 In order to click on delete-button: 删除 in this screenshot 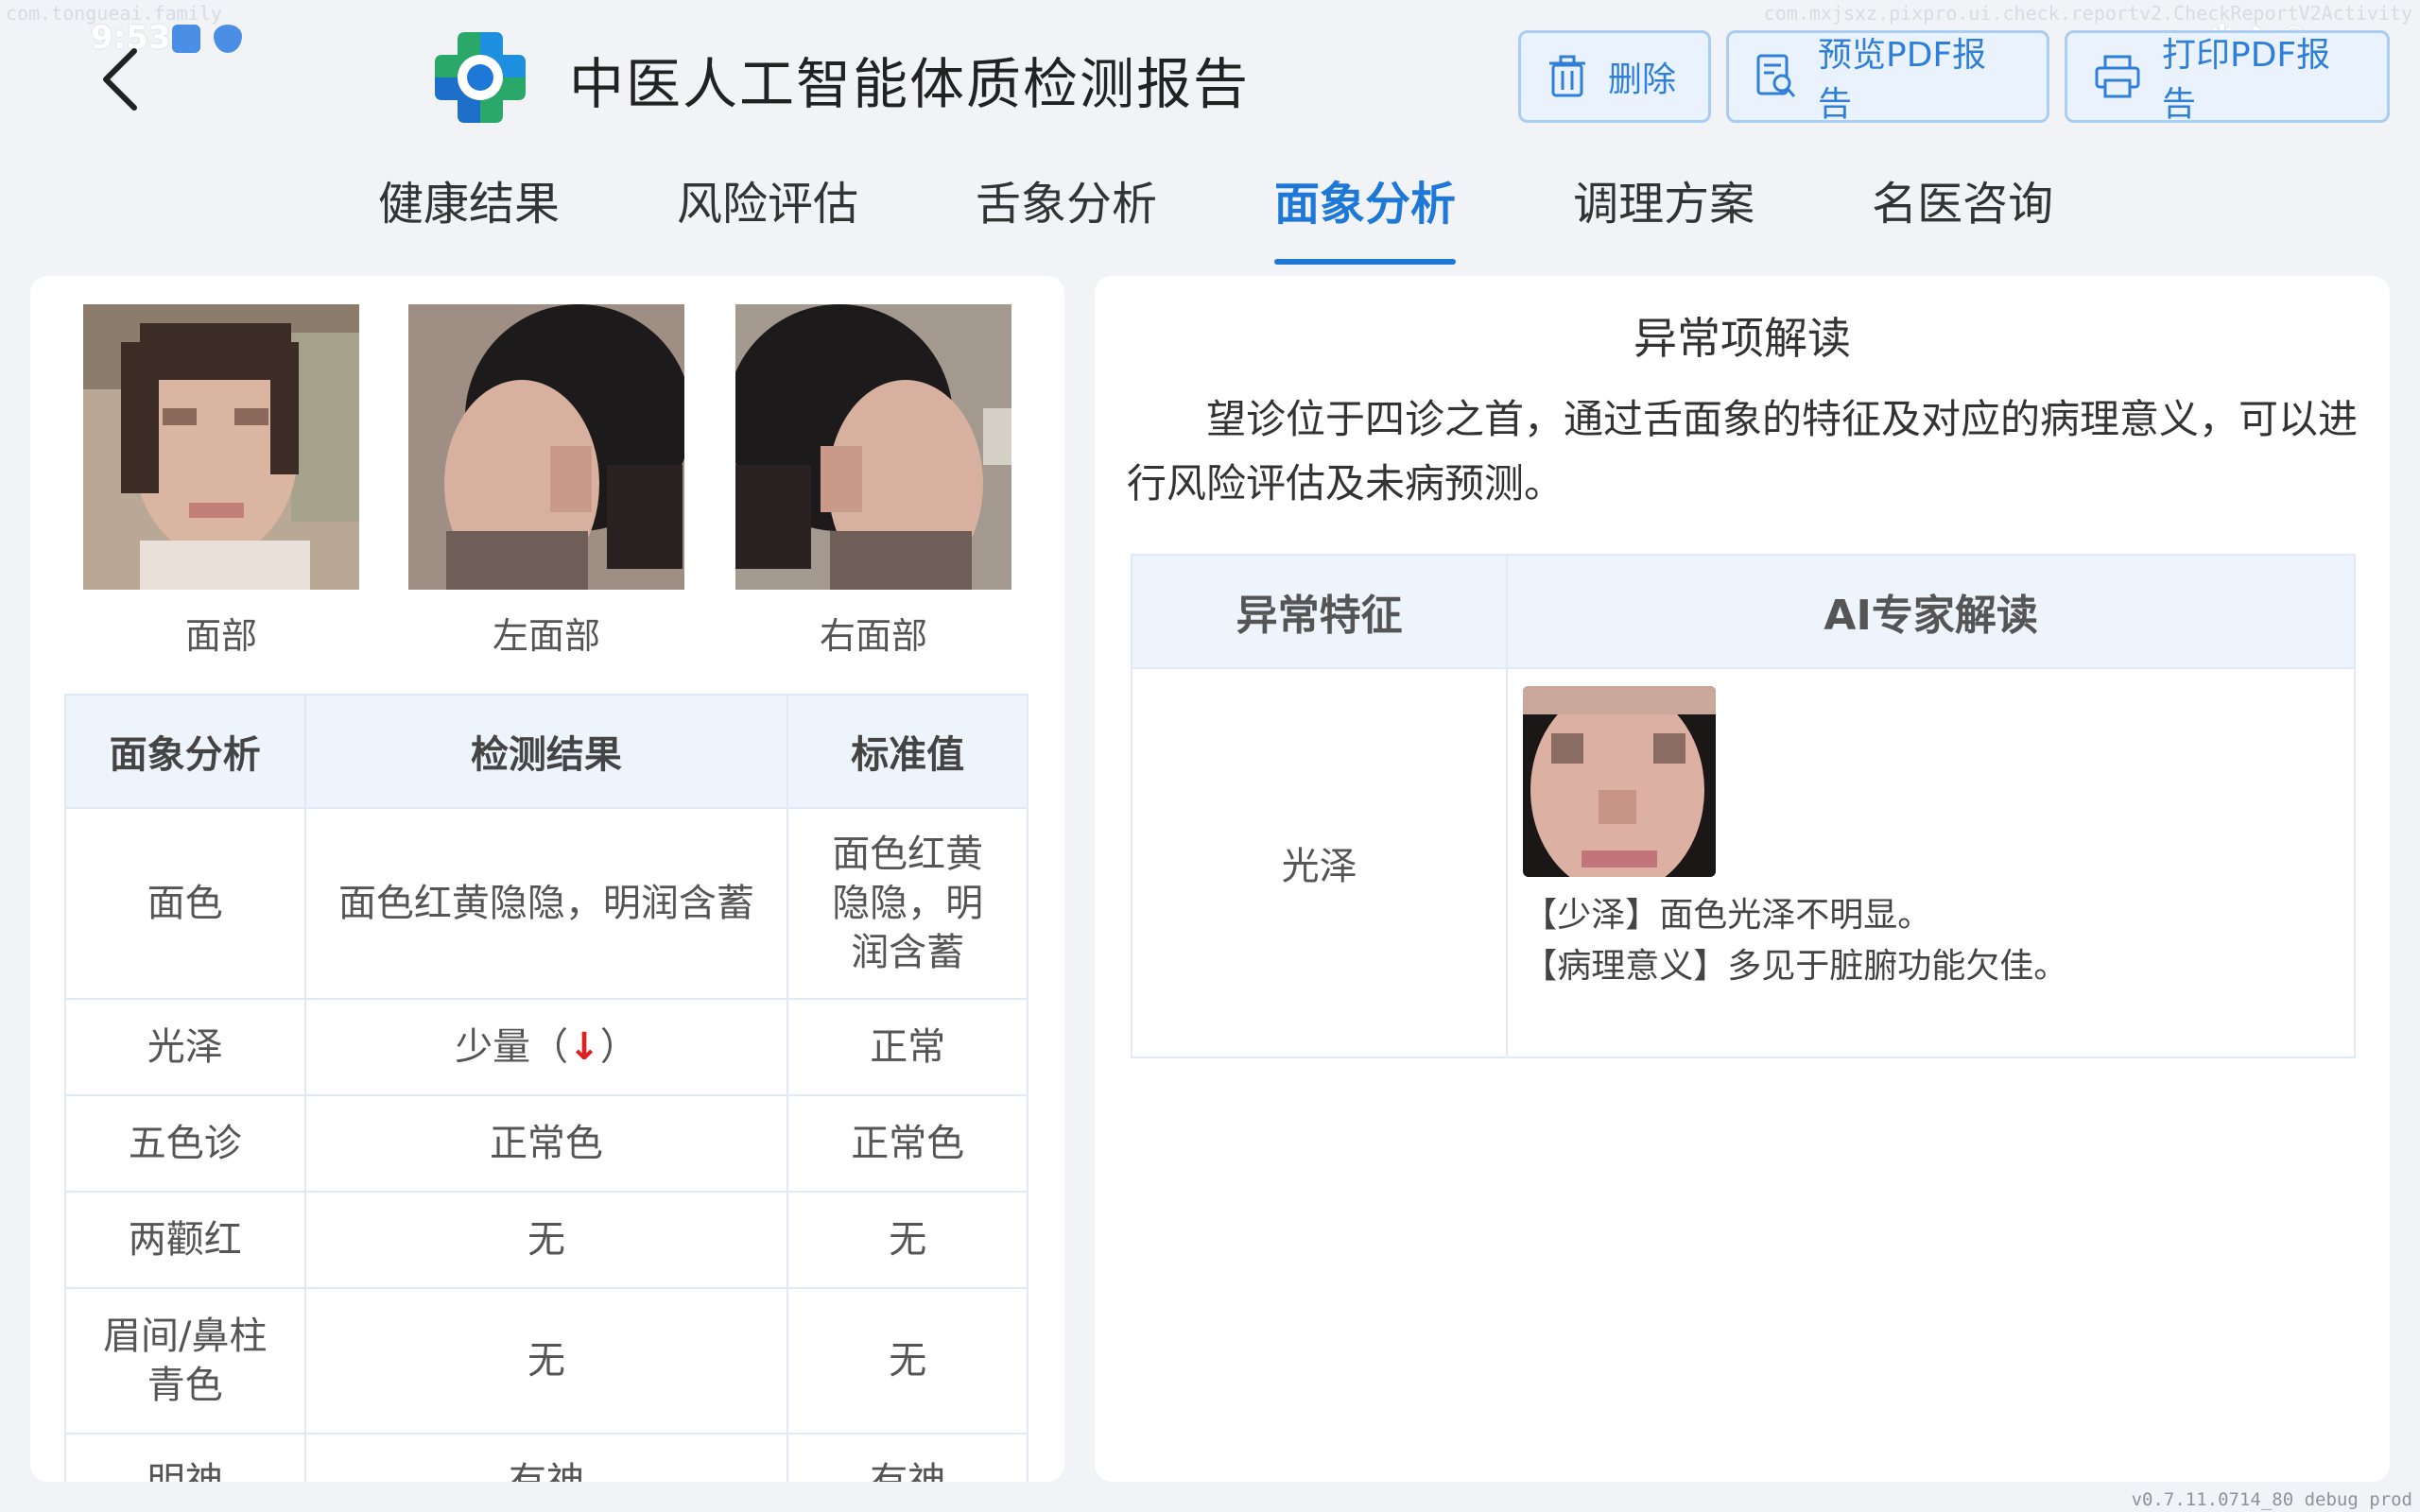, I will do `click(1615, 76)`.